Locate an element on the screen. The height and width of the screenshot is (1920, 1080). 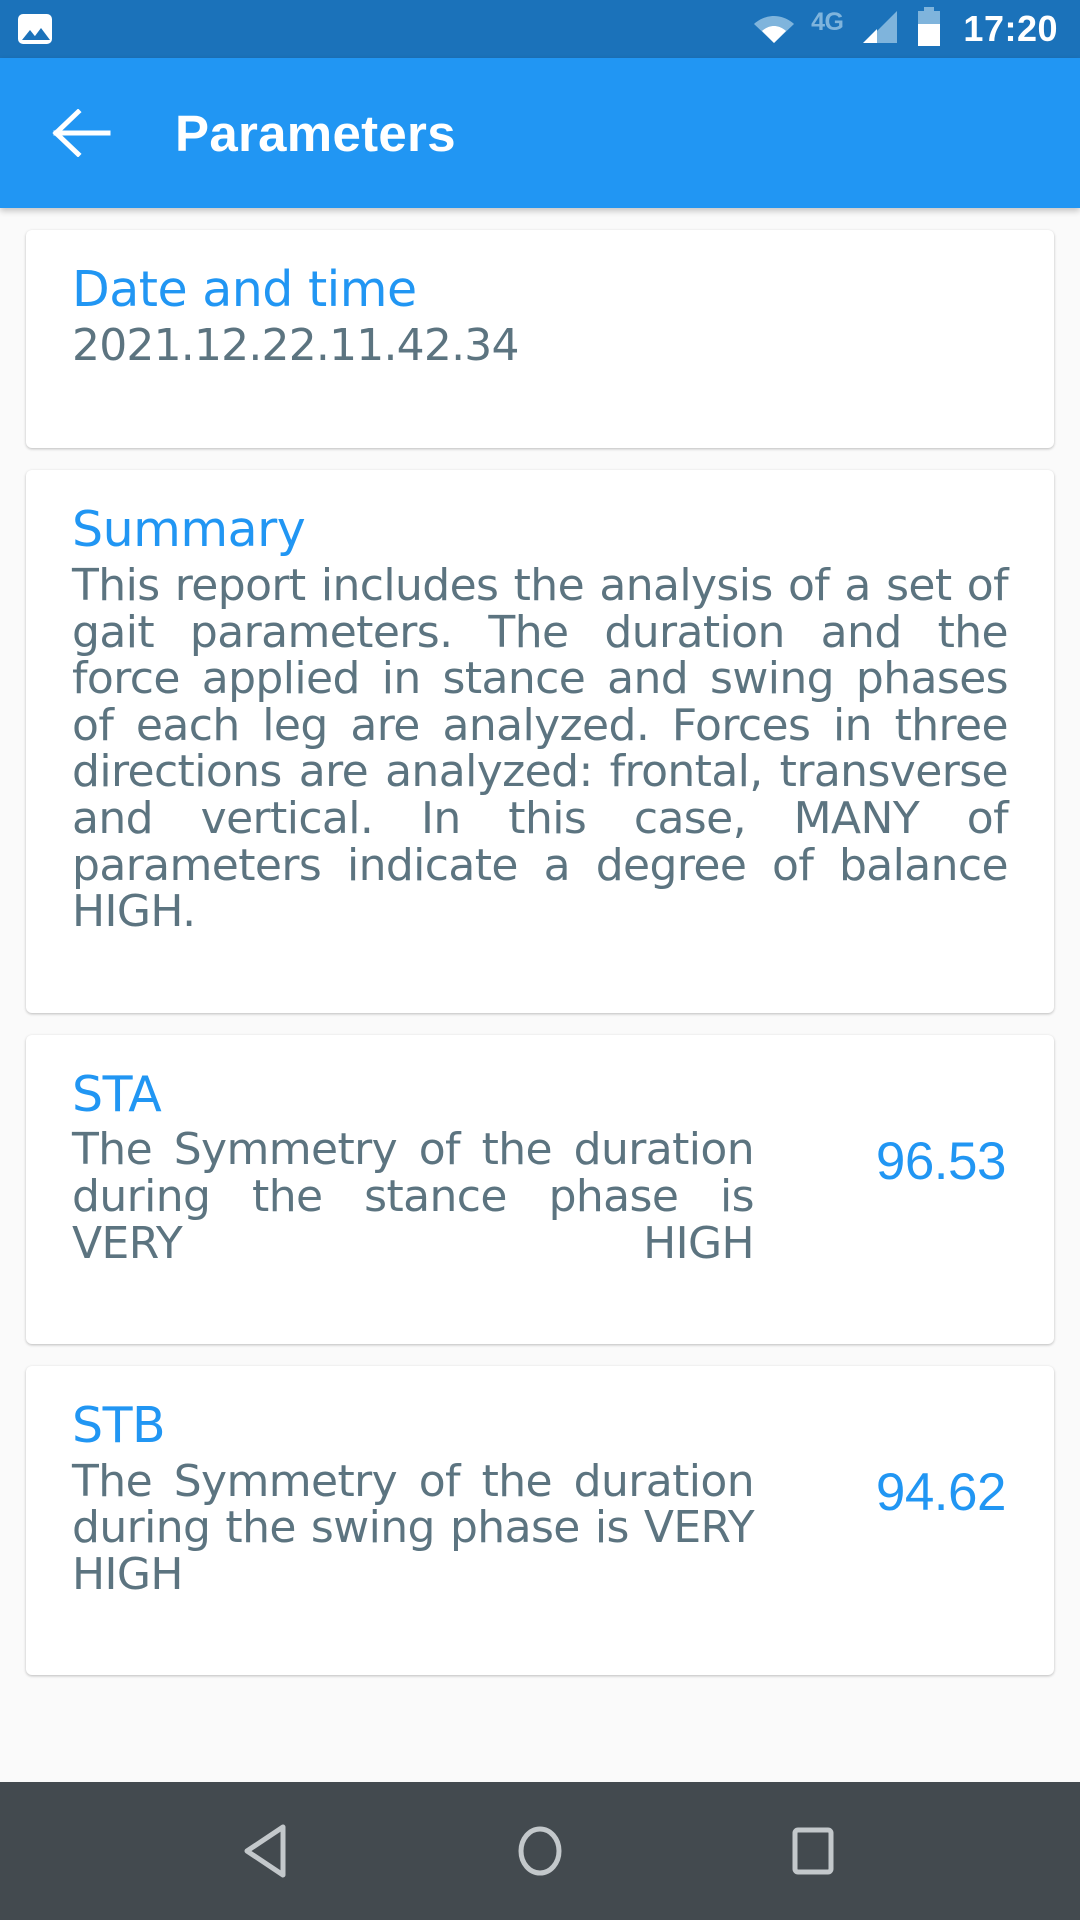
card-title: Summary is located at coordinates (189, 529).